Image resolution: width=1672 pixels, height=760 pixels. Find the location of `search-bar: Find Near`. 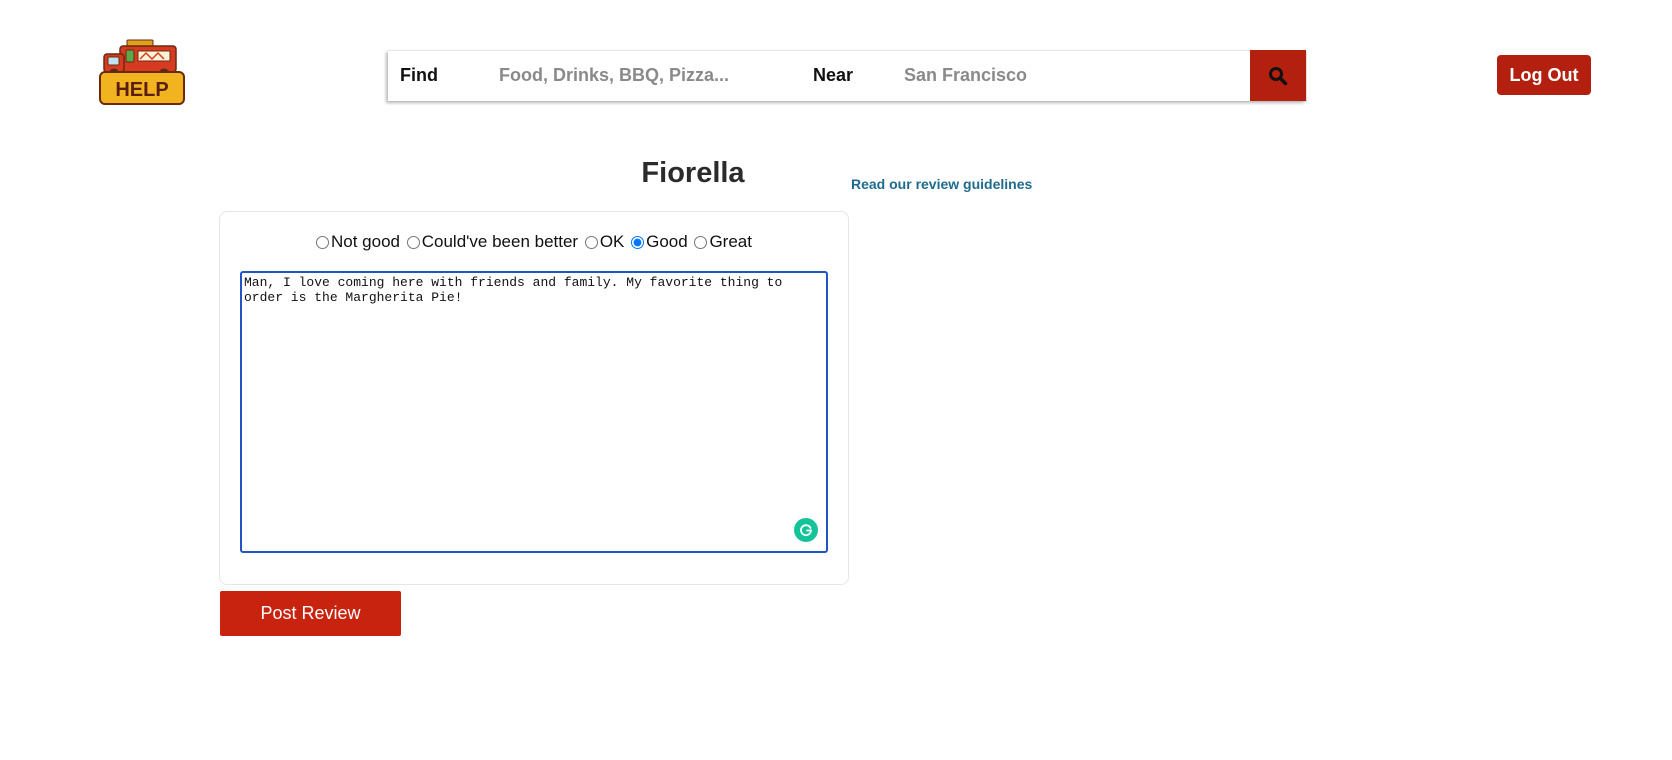

search-bar: Find Near is located at coordinates (847, 75).